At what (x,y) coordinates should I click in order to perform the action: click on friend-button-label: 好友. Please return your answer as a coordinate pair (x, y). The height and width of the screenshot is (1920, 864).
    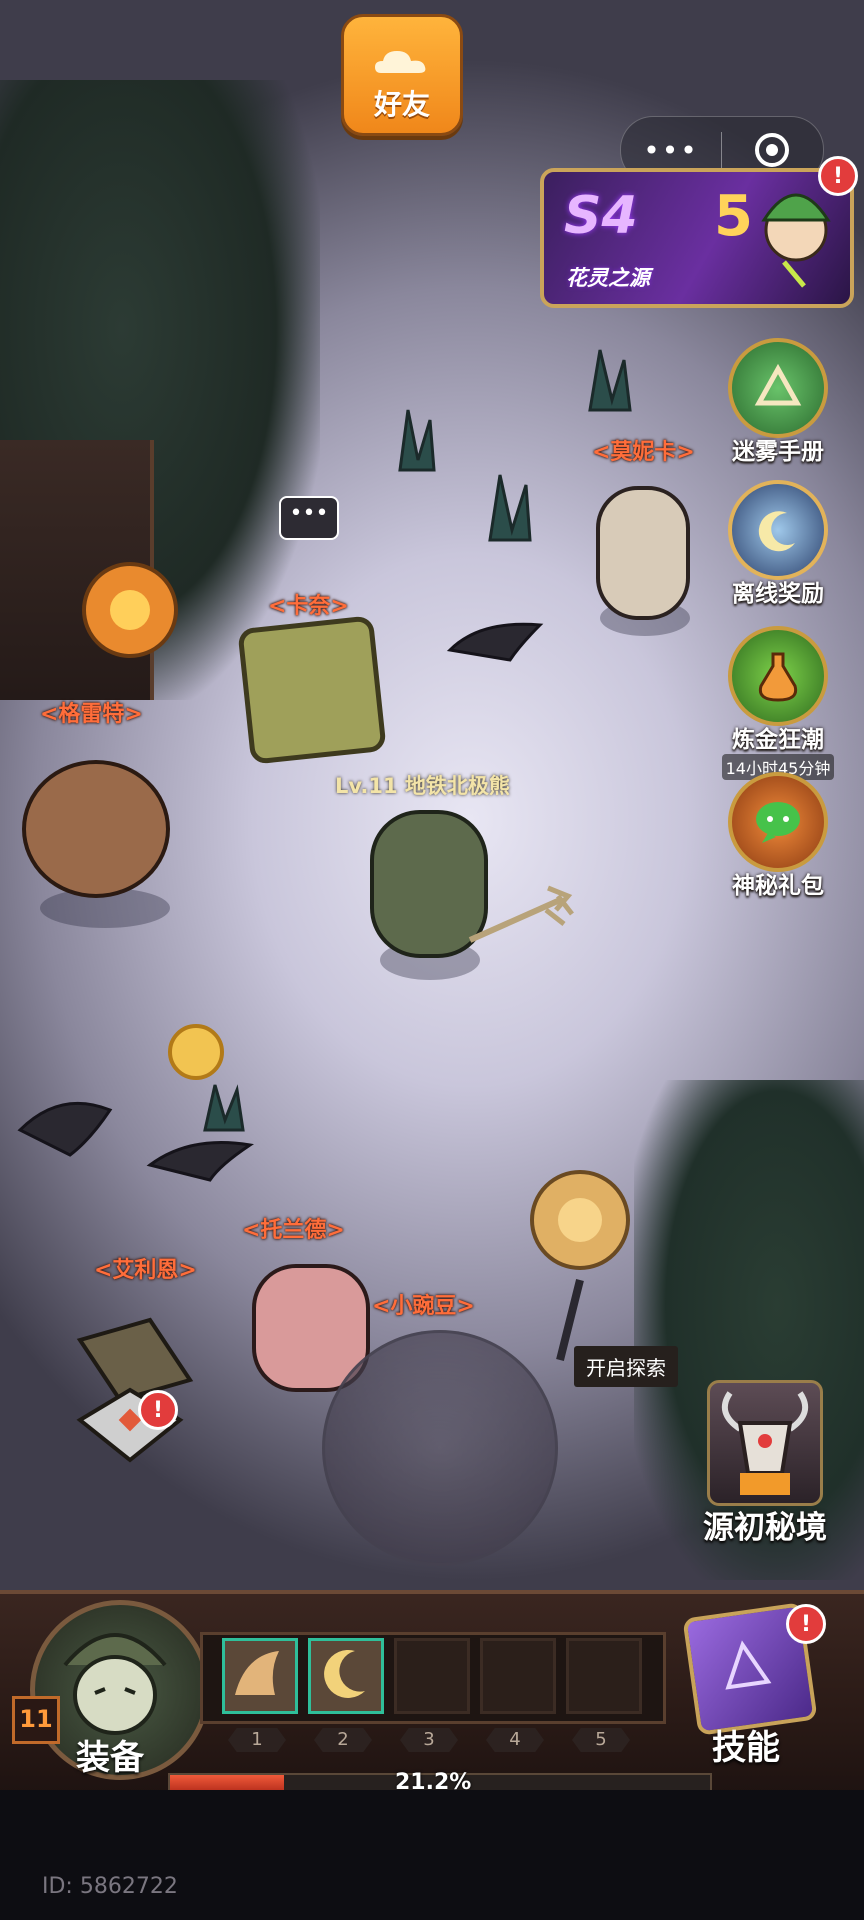
    Looking at the image, I should click on (401, 104).